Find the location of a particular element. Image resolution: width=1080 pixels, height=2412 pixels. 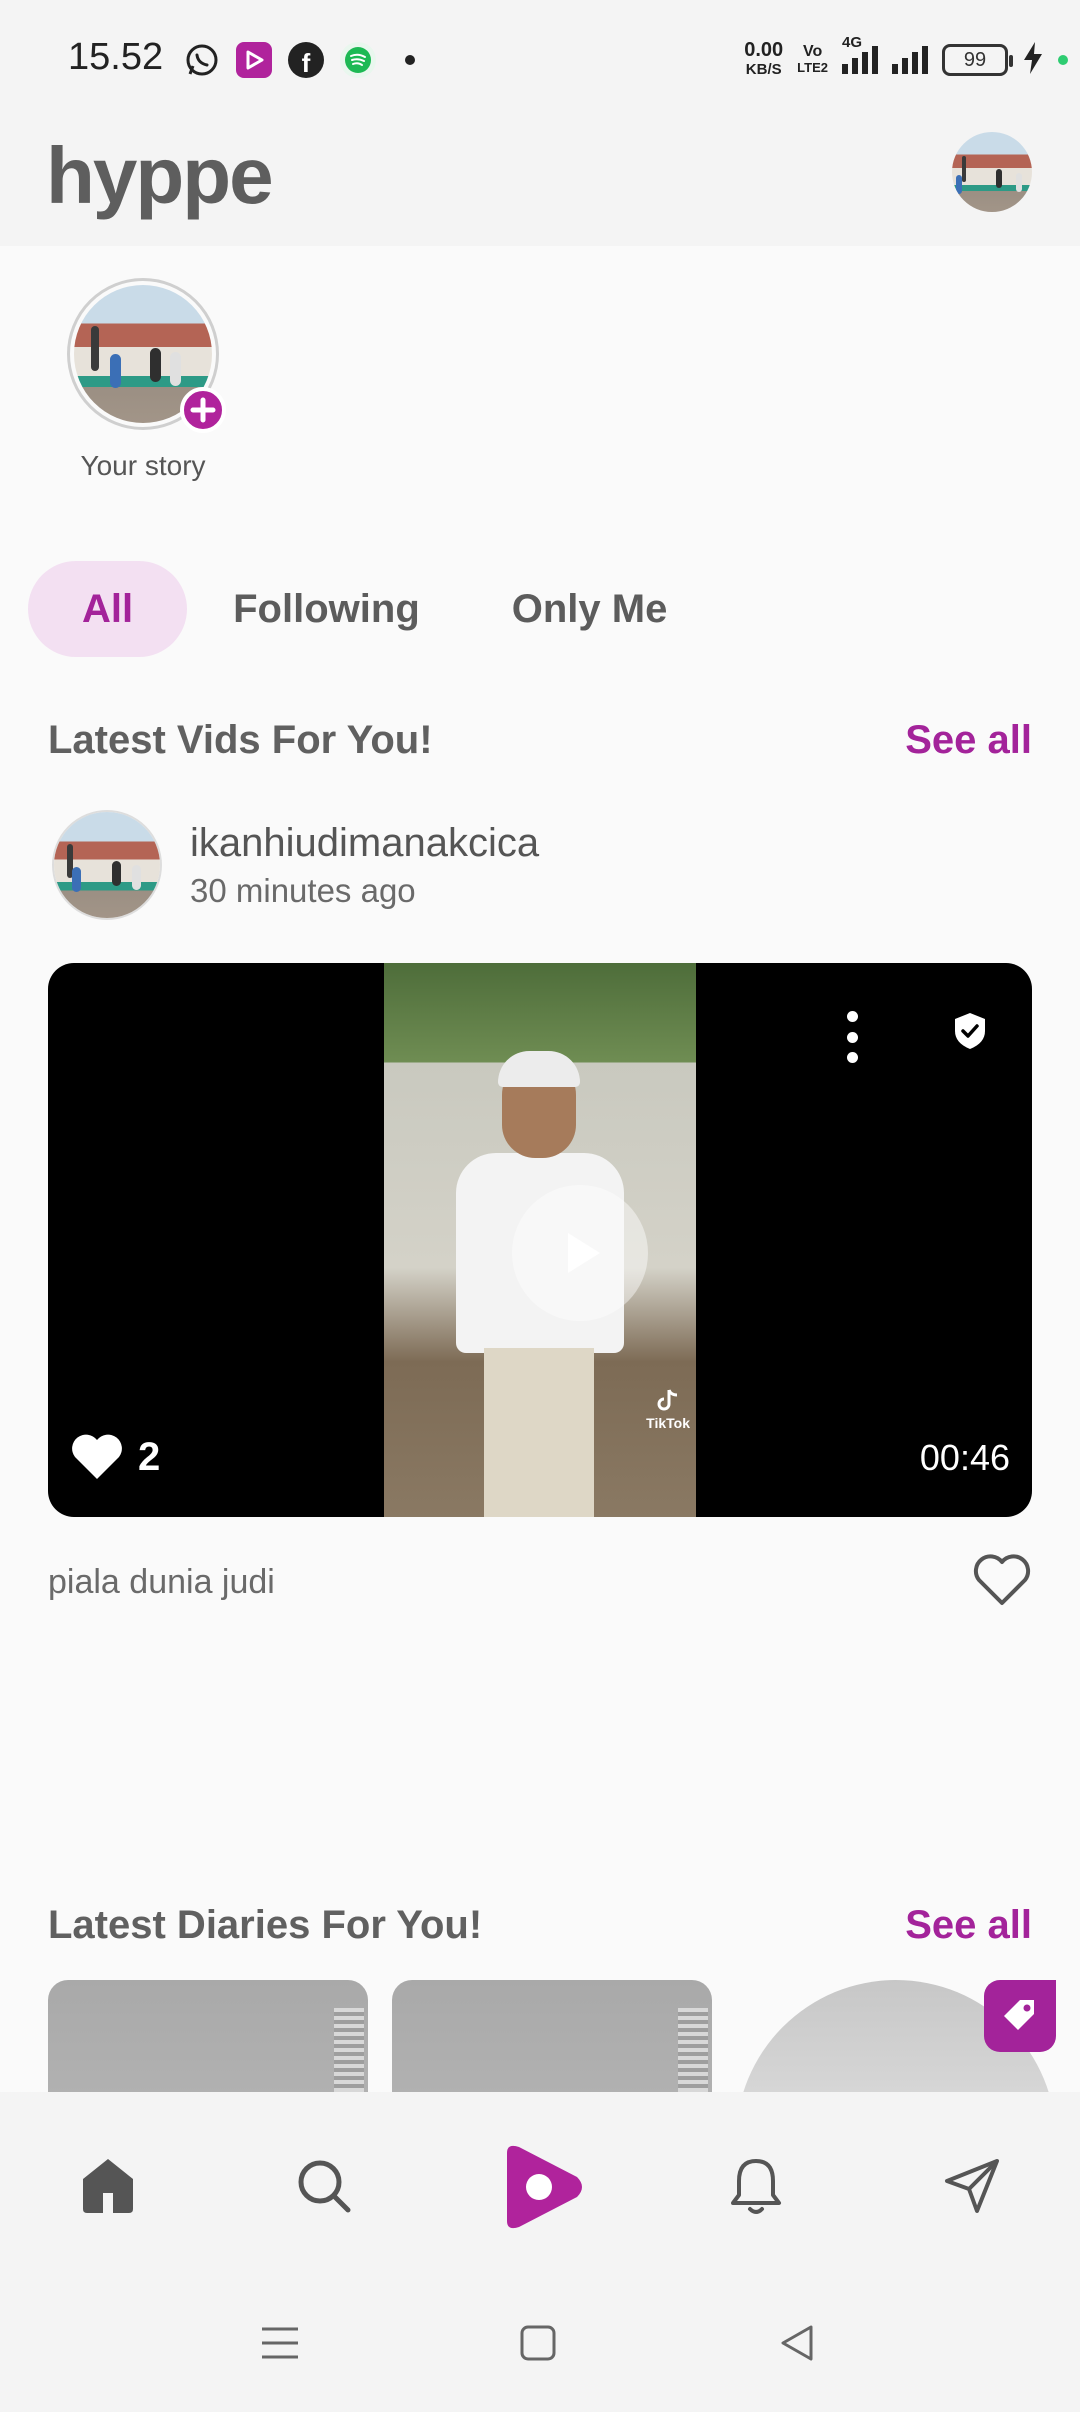

search-icon is located at coordinates (324, 2186).